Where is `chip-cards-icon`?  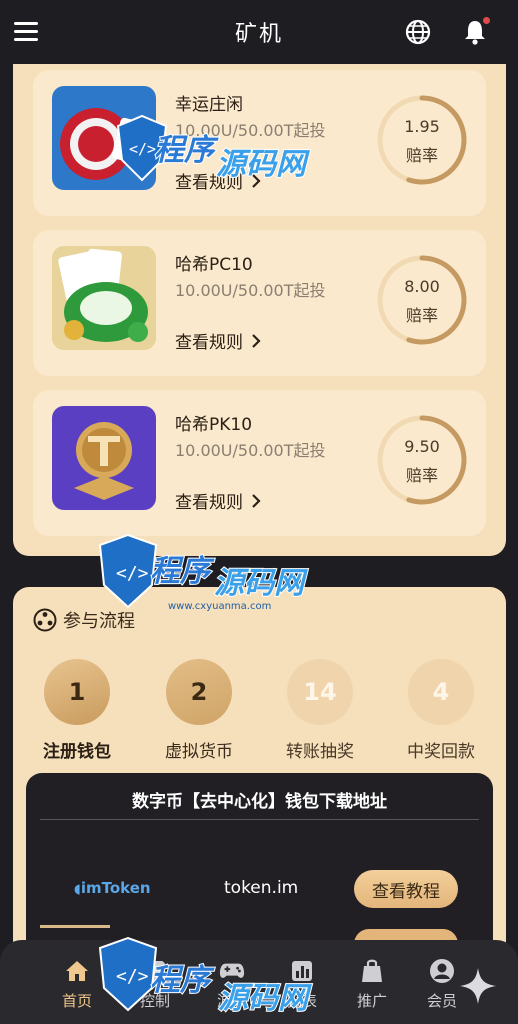 chip-cards-icon is located at coordinates (104, 298).